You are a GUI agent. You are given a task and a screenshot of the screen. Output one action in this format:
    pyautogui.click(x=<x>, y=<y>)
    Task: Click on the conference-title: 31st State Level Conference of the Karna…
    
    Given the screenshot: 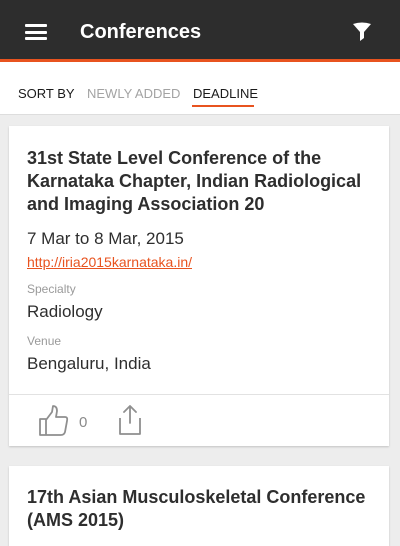 What is the action you would take?
    pyautogui.click(x=194, y=181)
    